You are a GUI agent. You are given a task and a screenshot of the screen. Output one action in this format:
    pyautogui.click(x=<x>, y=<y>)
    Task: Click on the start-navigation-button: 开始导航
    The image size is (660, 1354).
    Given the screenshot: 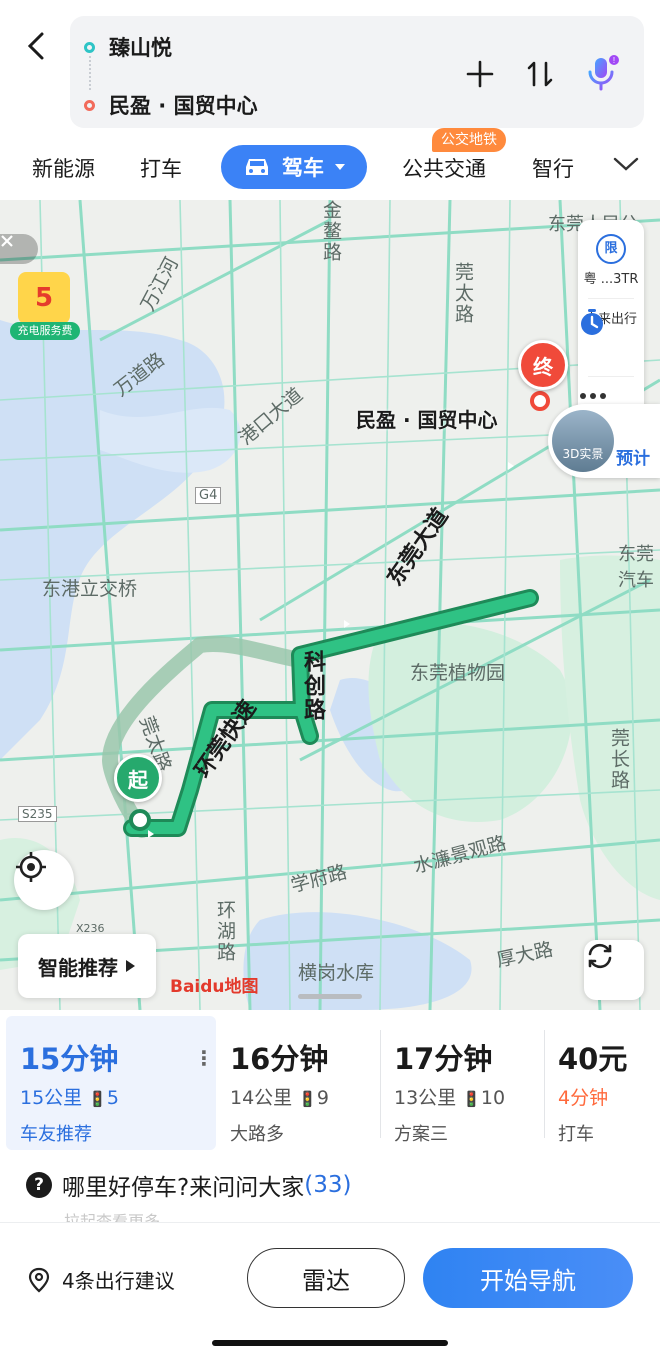 What is the action you would take?
    pyautogui.click(x=528, y=1278)
    